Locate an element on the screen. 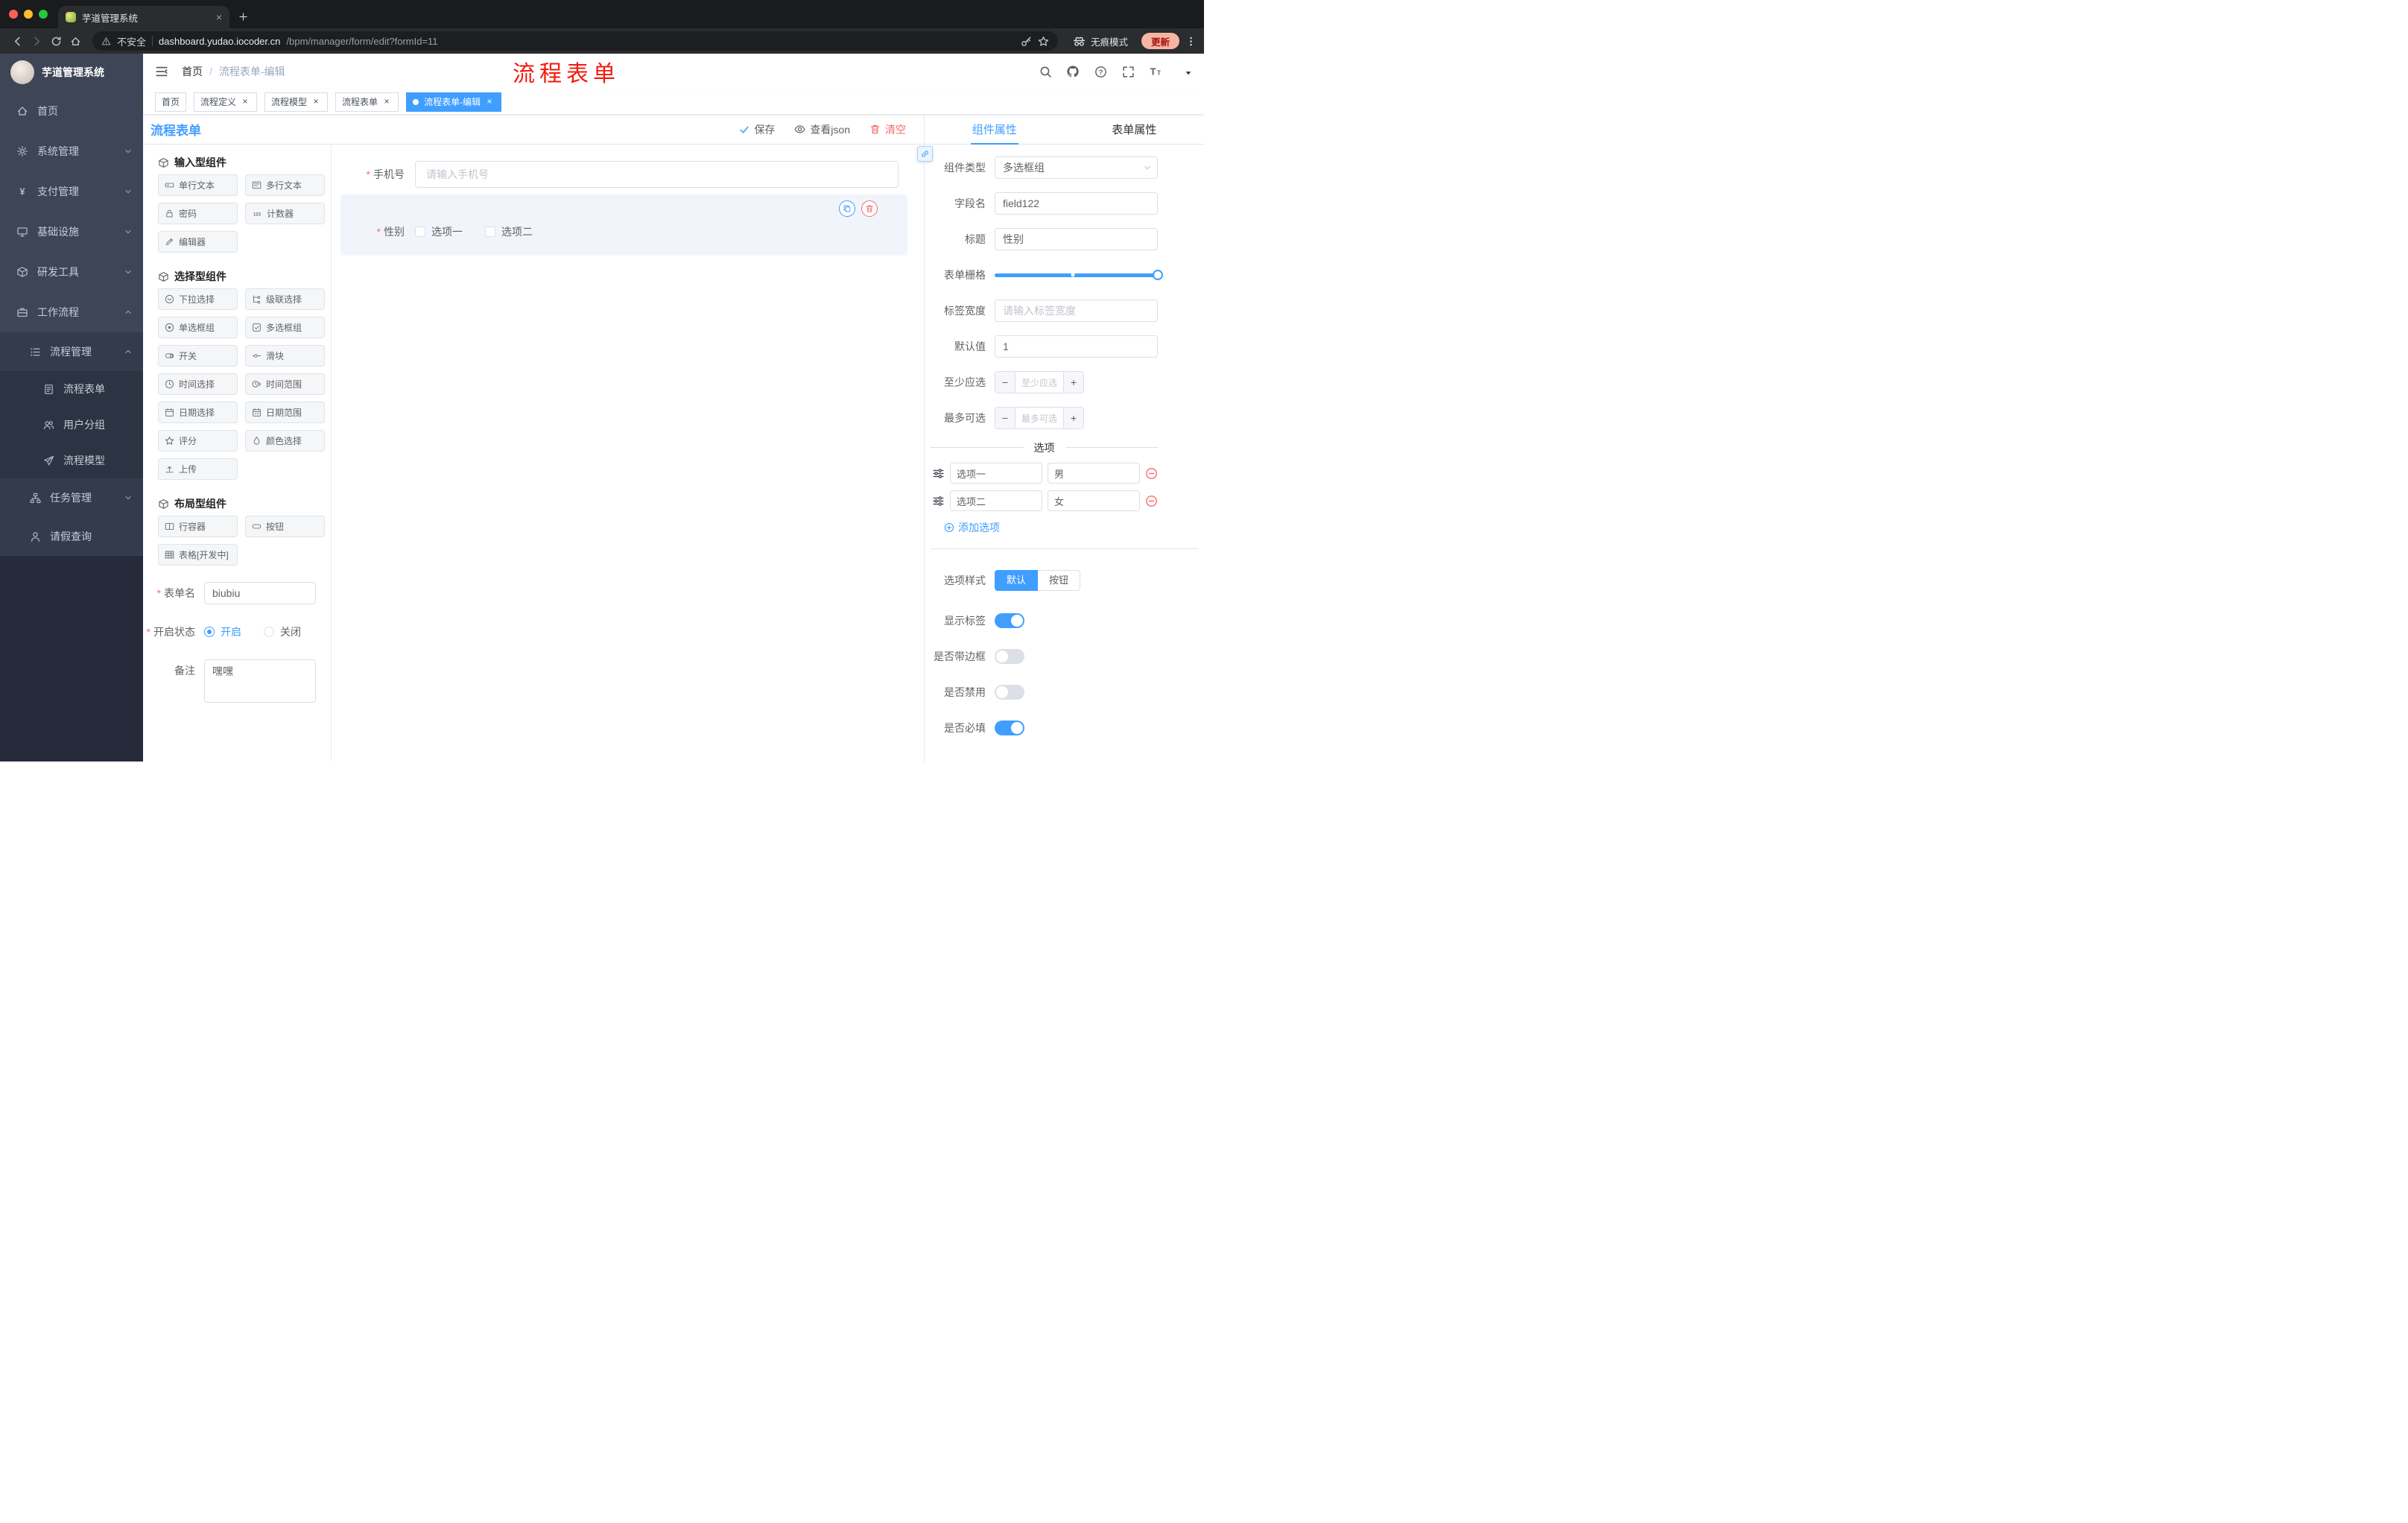  palette-item-date-range: 日期范围 is located at coordinates (285, 413).